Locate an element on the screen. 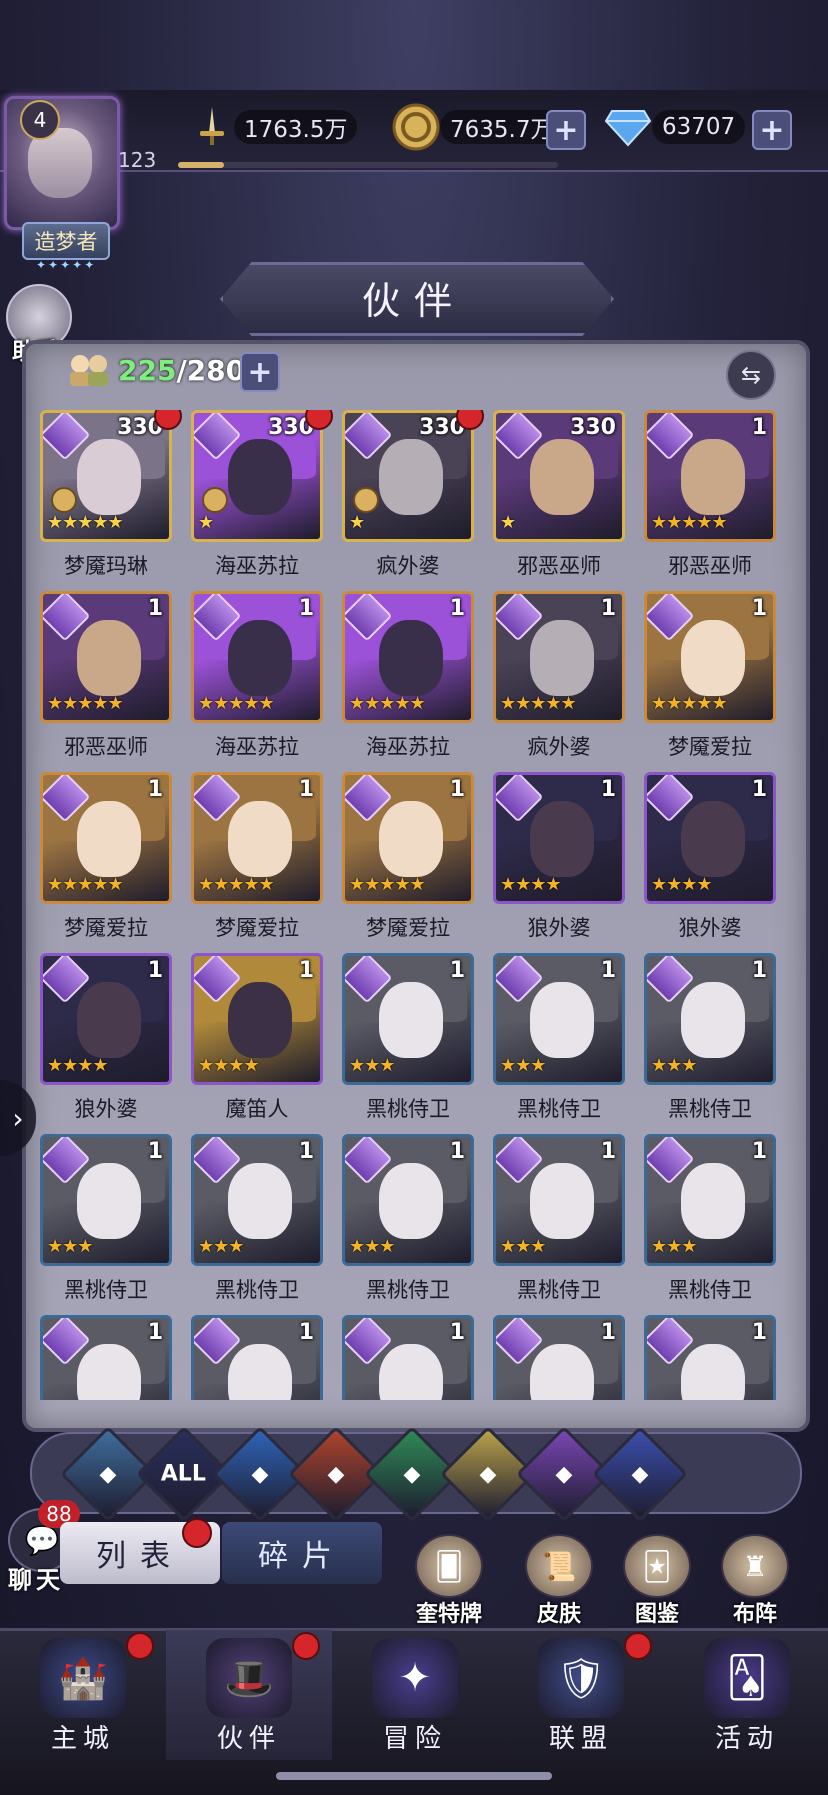 Image resolution: width=828 pixels, height=1795 pixels. roster-current: 225 is located at coordinates (147, 370).